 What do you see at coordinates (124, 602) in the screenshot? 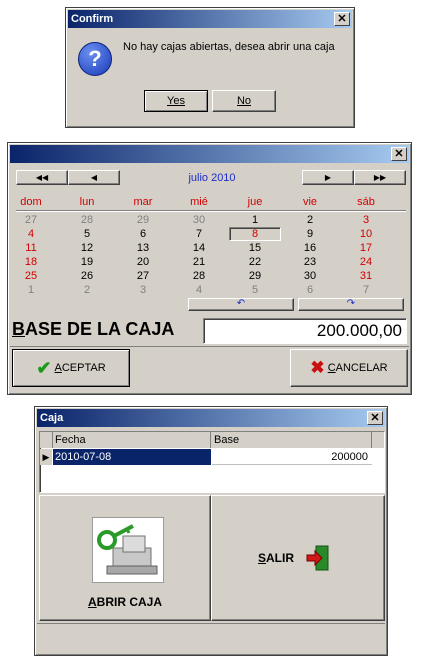
I see `open-caja-label: ABRIR CAJA` at bounding box center [124, 602].